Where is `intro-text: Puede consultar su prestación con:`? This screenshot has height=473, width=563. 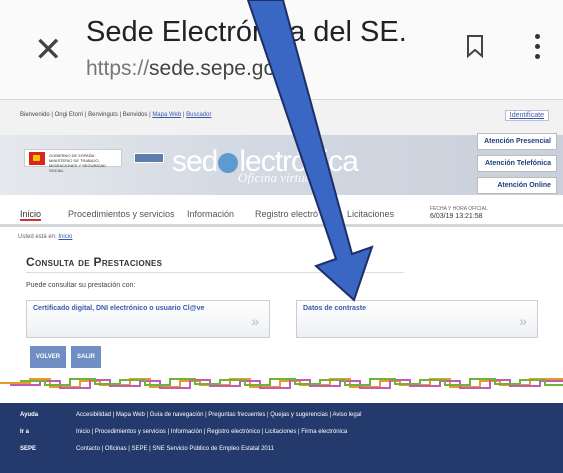
intro-text: Puede consultar su prestación con: is located at coordinates (81, 285).